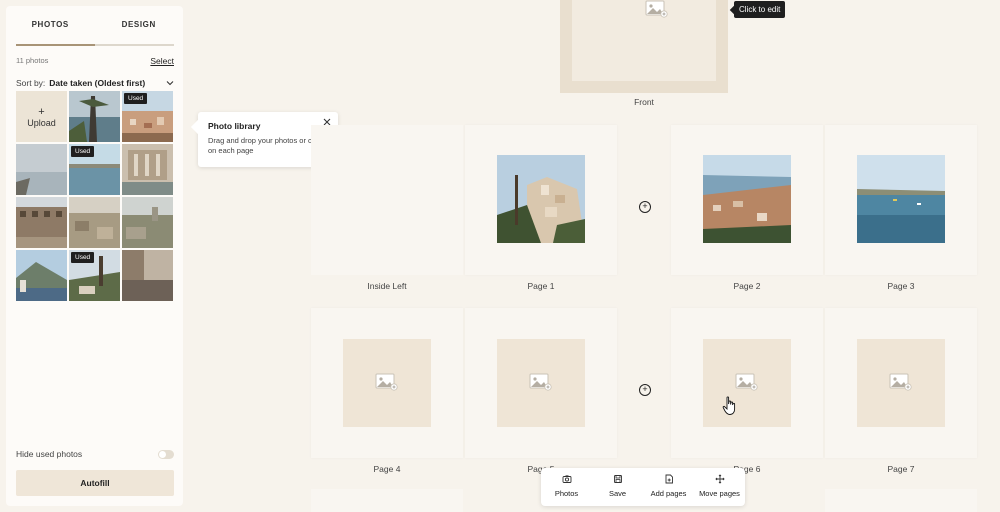 The width and height of the screenshot is (1000, 512). Describe the element at coordinates (760, 9) in the screenshot. I see `click-to-edit-tooltip: Click to edit` at that location.